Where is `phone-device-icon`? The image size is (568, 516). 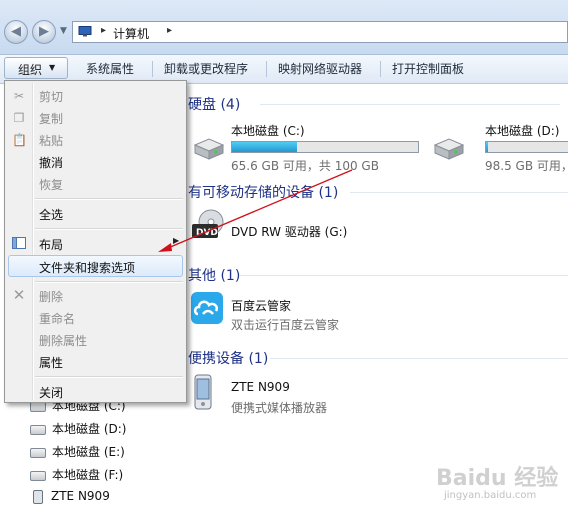 phone-device-icon is located at coordinates (203, 392).